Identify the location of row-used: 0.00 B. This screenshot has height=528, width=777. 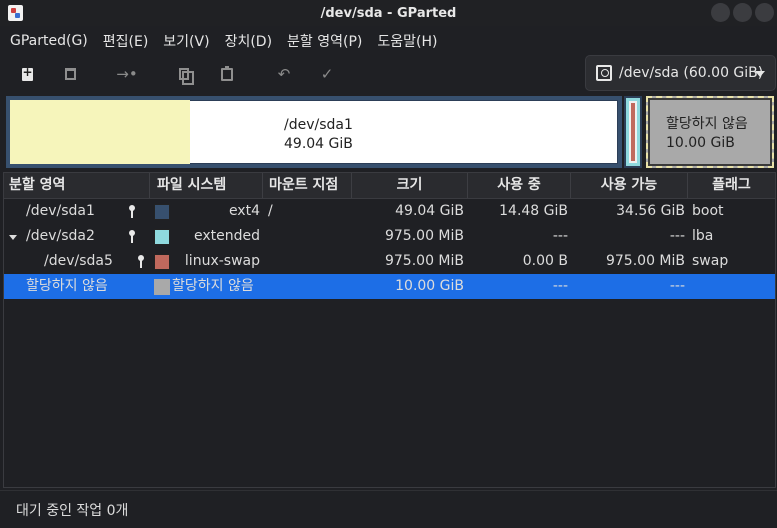
(545, 261).